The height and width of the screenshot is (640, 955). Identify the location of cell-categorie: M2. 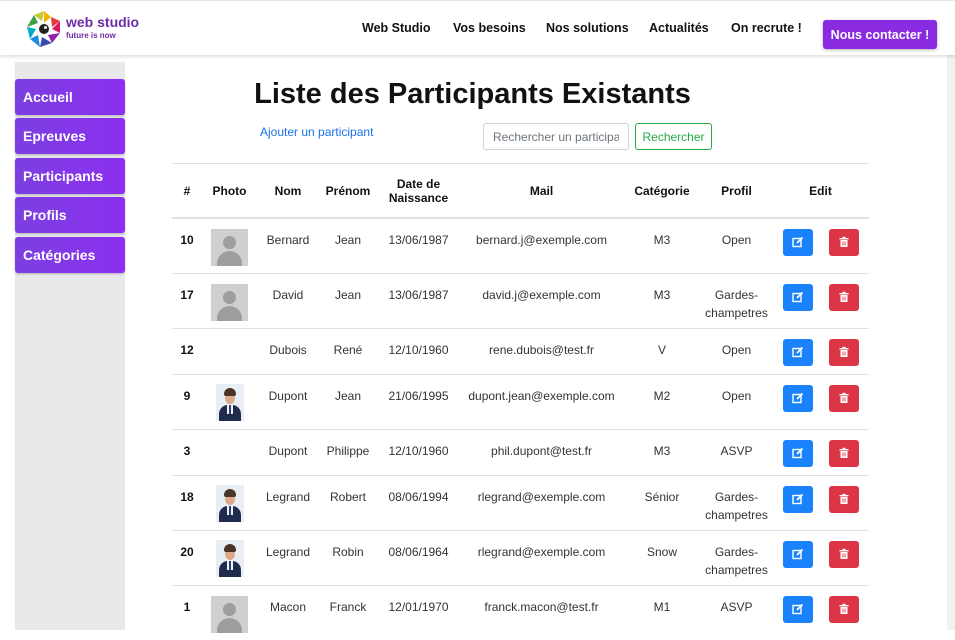
(662, 401).